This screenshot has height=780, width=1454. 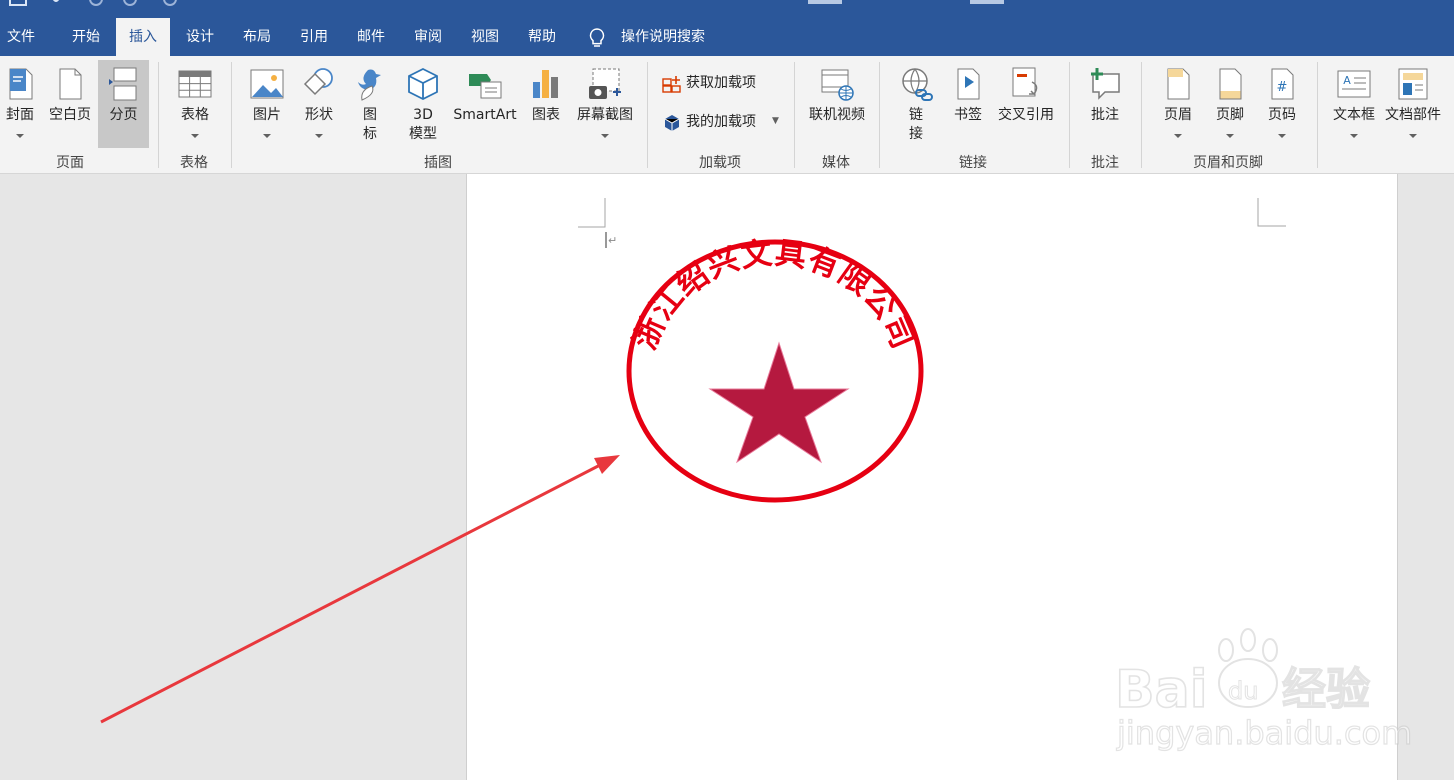 I want to click on smartart-icon, so click(x=485, y=86).